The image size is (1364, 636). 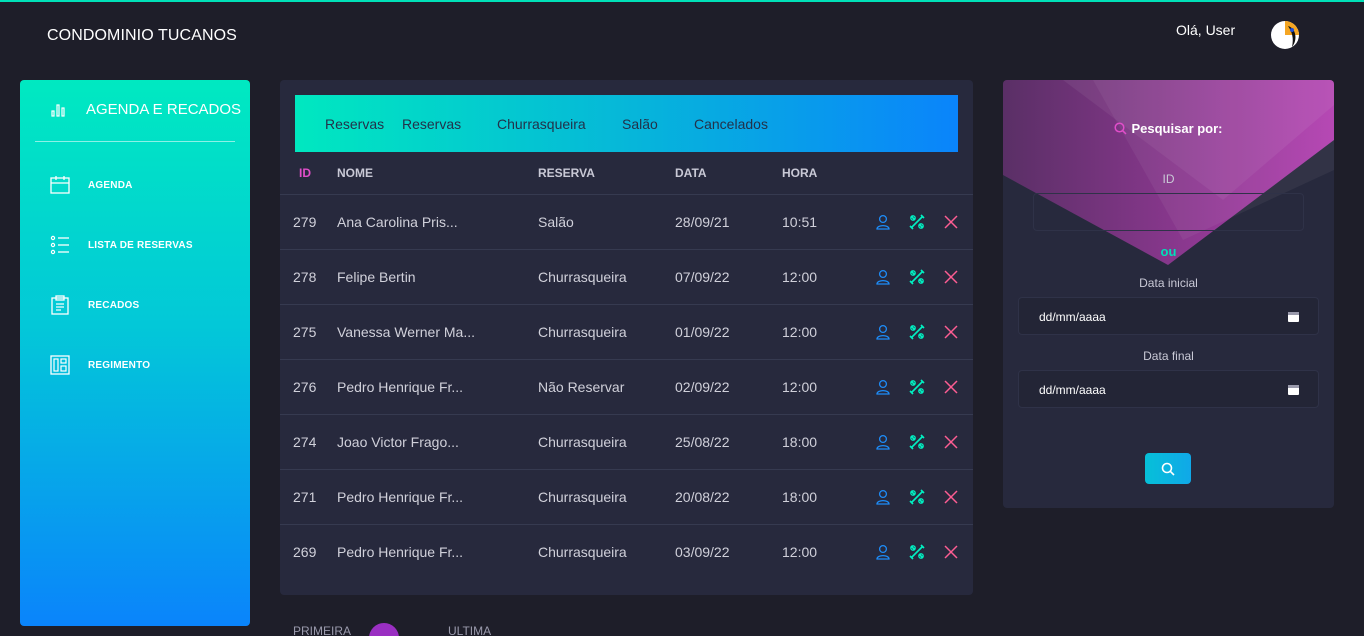 I want to click on cell-id: 278, so click(x=305, y=277).